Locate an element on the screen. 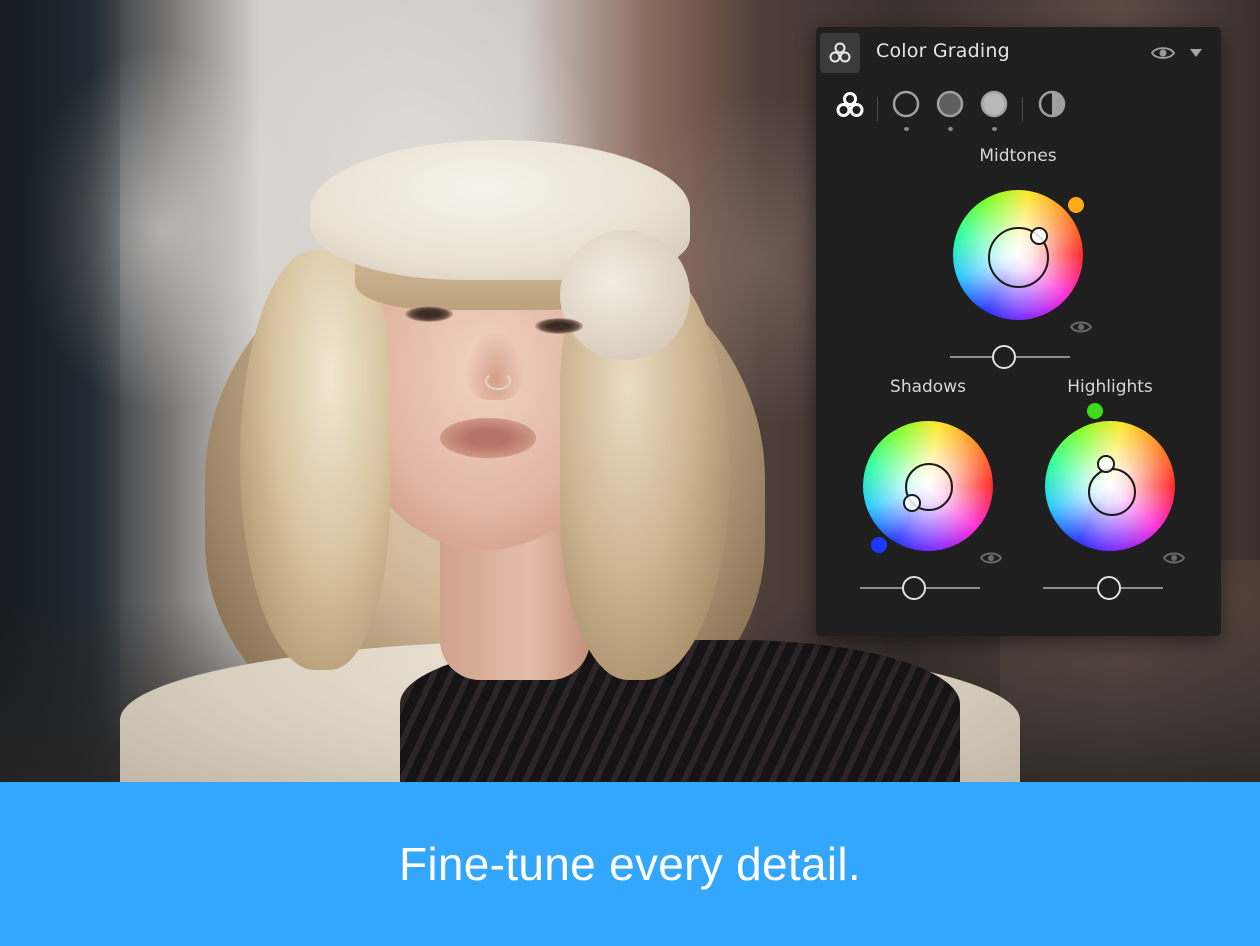 Image resolution: width=1260 pixels, height=946 pixels. subject-lips is located at coordinates (488, 438).